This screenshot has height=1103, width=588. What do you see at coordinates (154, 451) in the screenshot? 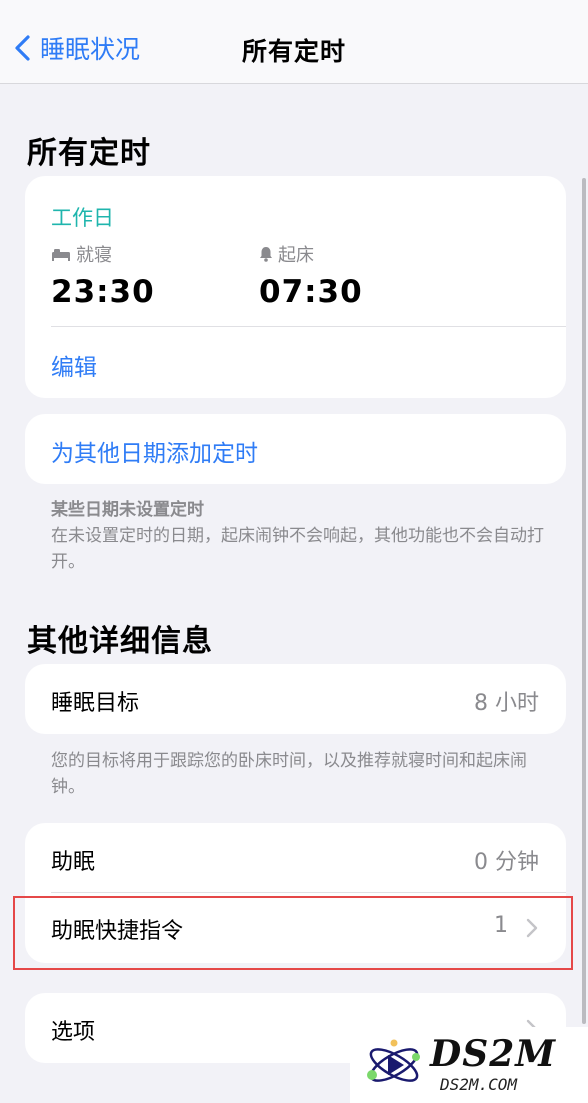
I see `add-schedule-button: 为其他日期添加定时` at bounding box center [154, 451].